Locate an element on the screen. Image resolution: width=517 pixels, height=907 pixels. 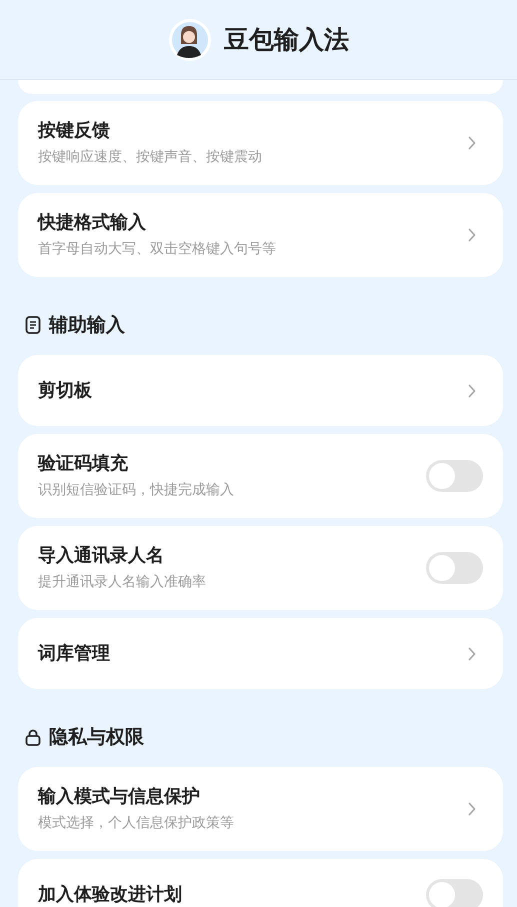
settings-item: 剪切板 is located at coordinates (260, 390).